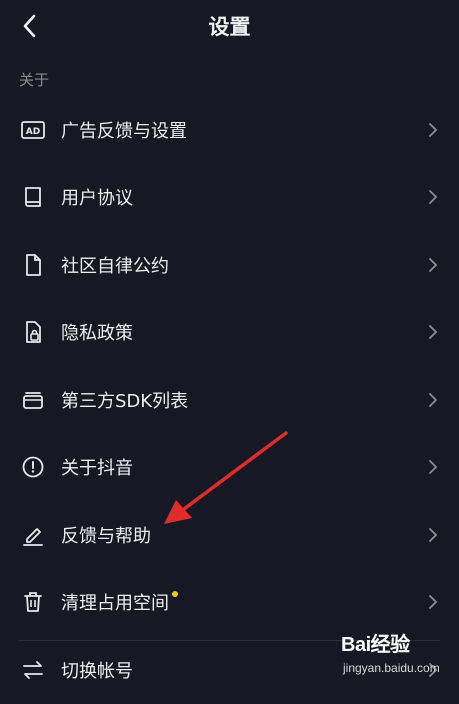 The image size is (459, 704). I want to click on list-item-about-app: 关于抖音, so click(229, 468).